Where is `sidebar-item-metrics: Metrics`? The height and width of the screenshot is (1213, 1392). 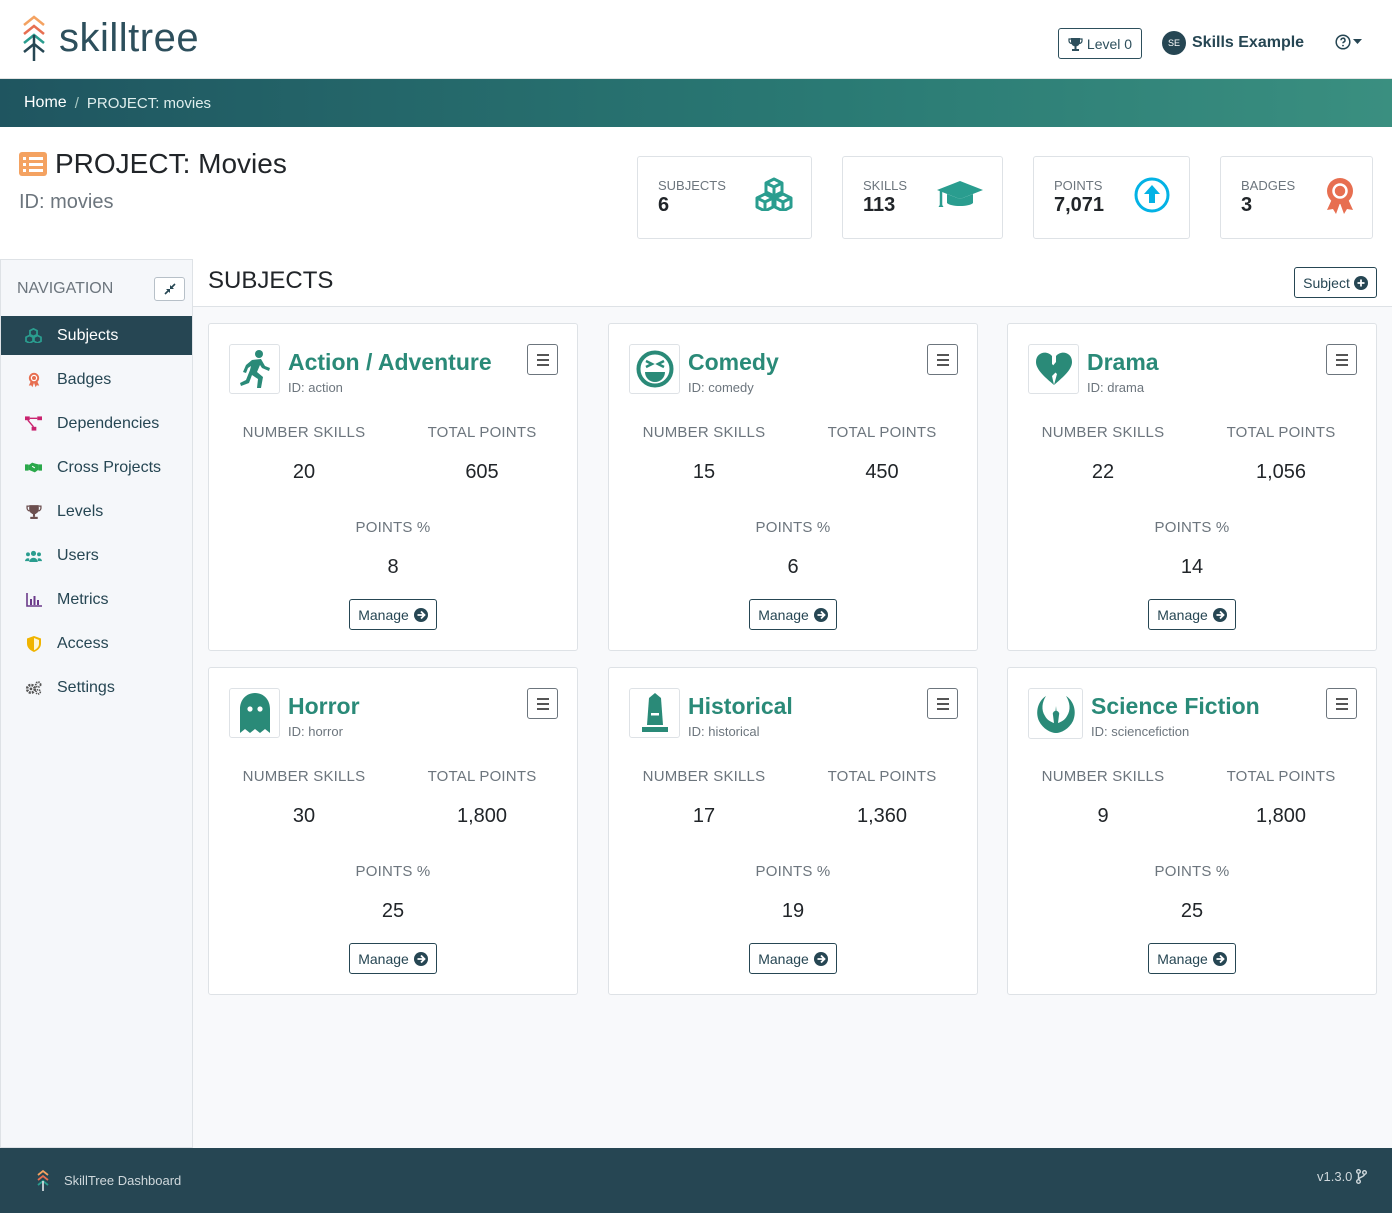 sidebar-item-metrics: Metrics is located at coordinates (96, 599).